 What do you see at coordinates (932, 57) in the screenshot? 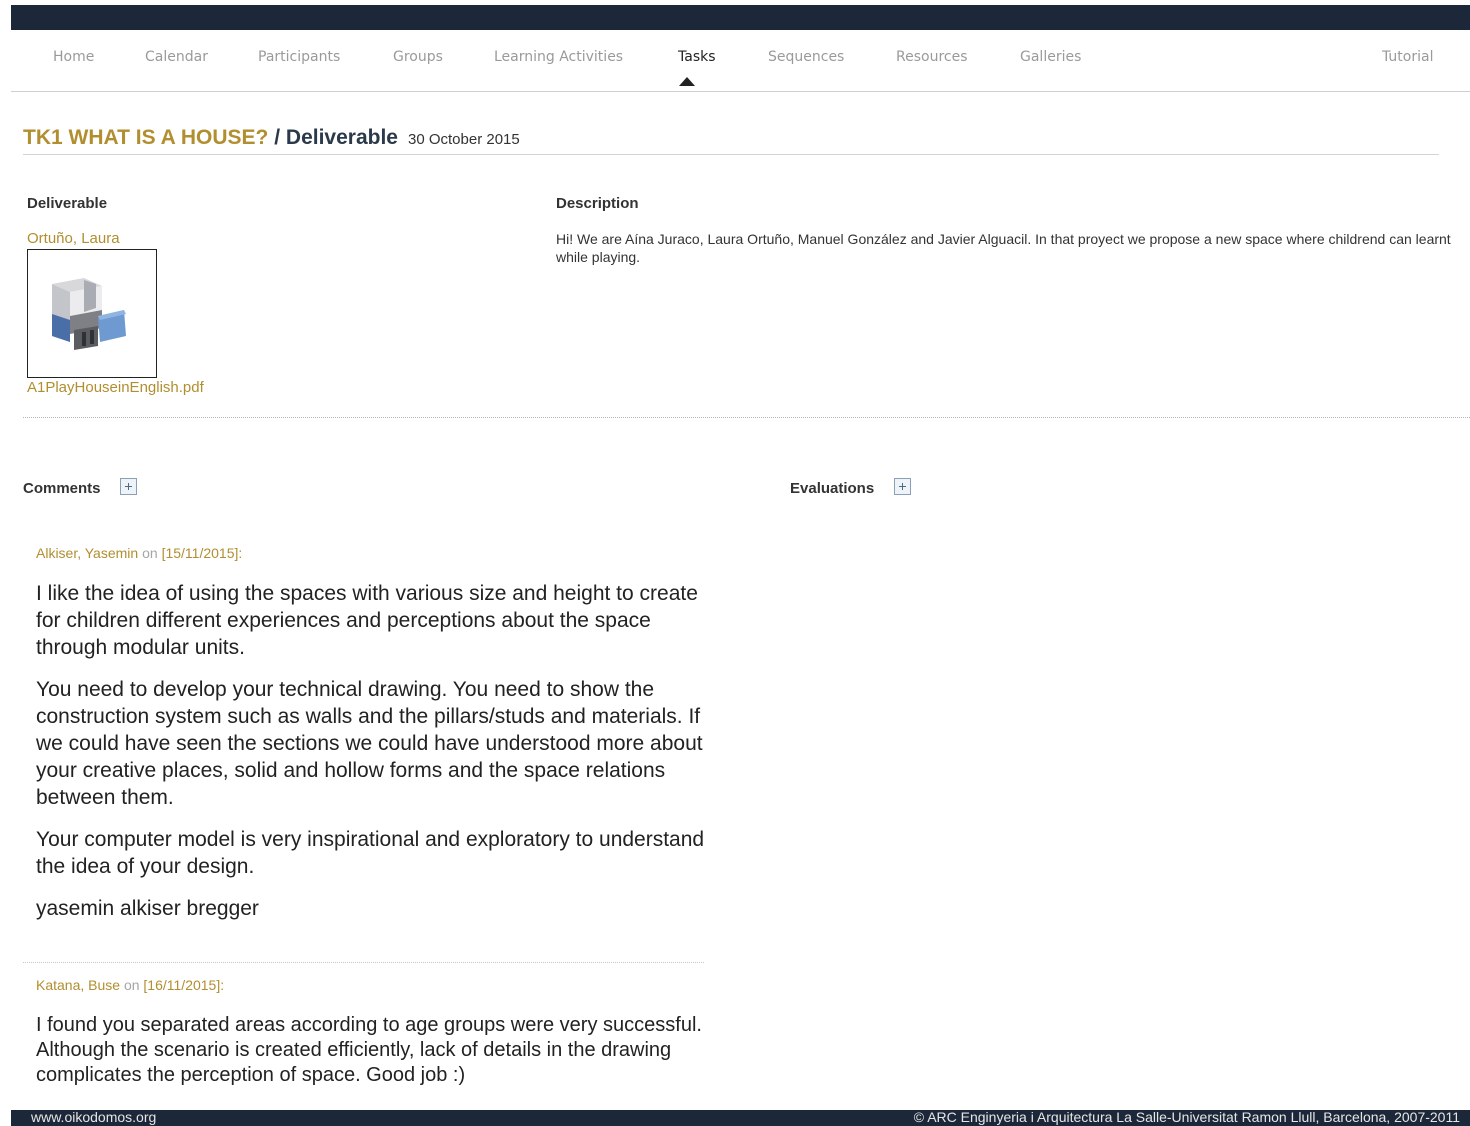
I see `nav-resources: Resources` at bounding box center [932, 57].